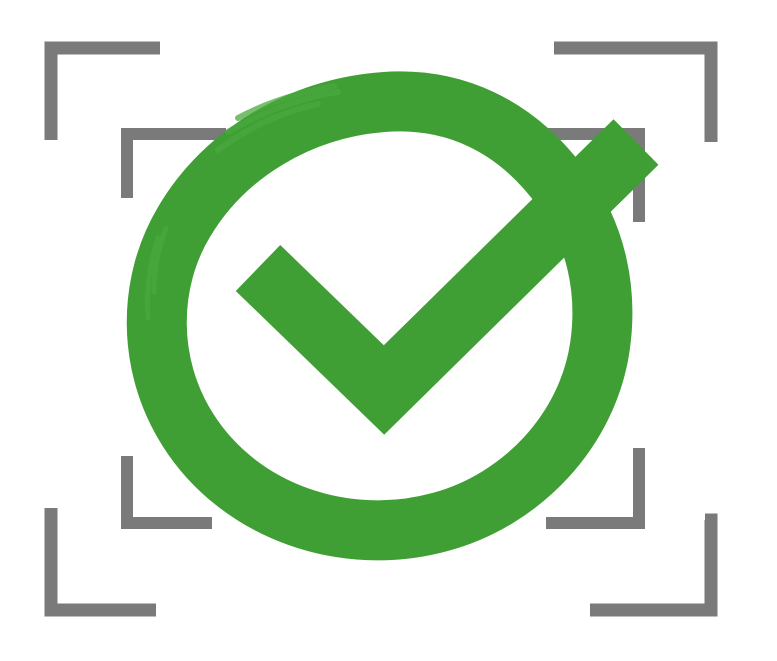 This screenshot has width=777, height=661. I want to click on outer-bracket-top-left, so click(102, 90).